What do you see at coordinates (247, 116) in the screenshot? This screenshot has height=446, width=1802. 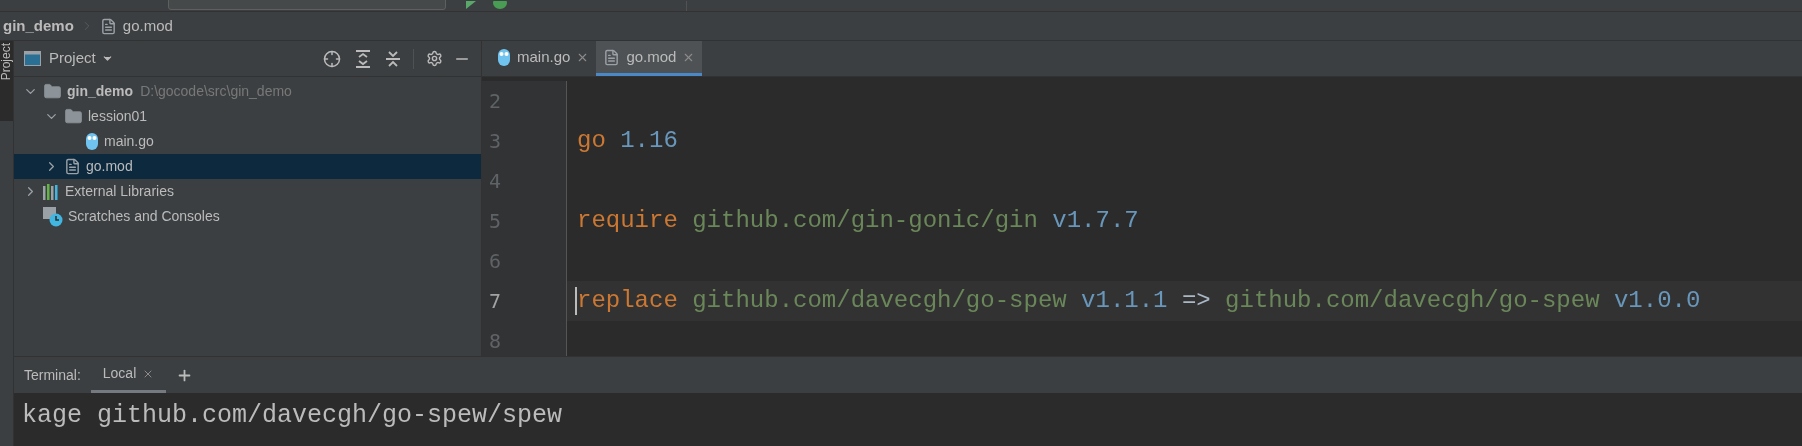 I see `tree-row: lession01` at bounding box center [247, 116].